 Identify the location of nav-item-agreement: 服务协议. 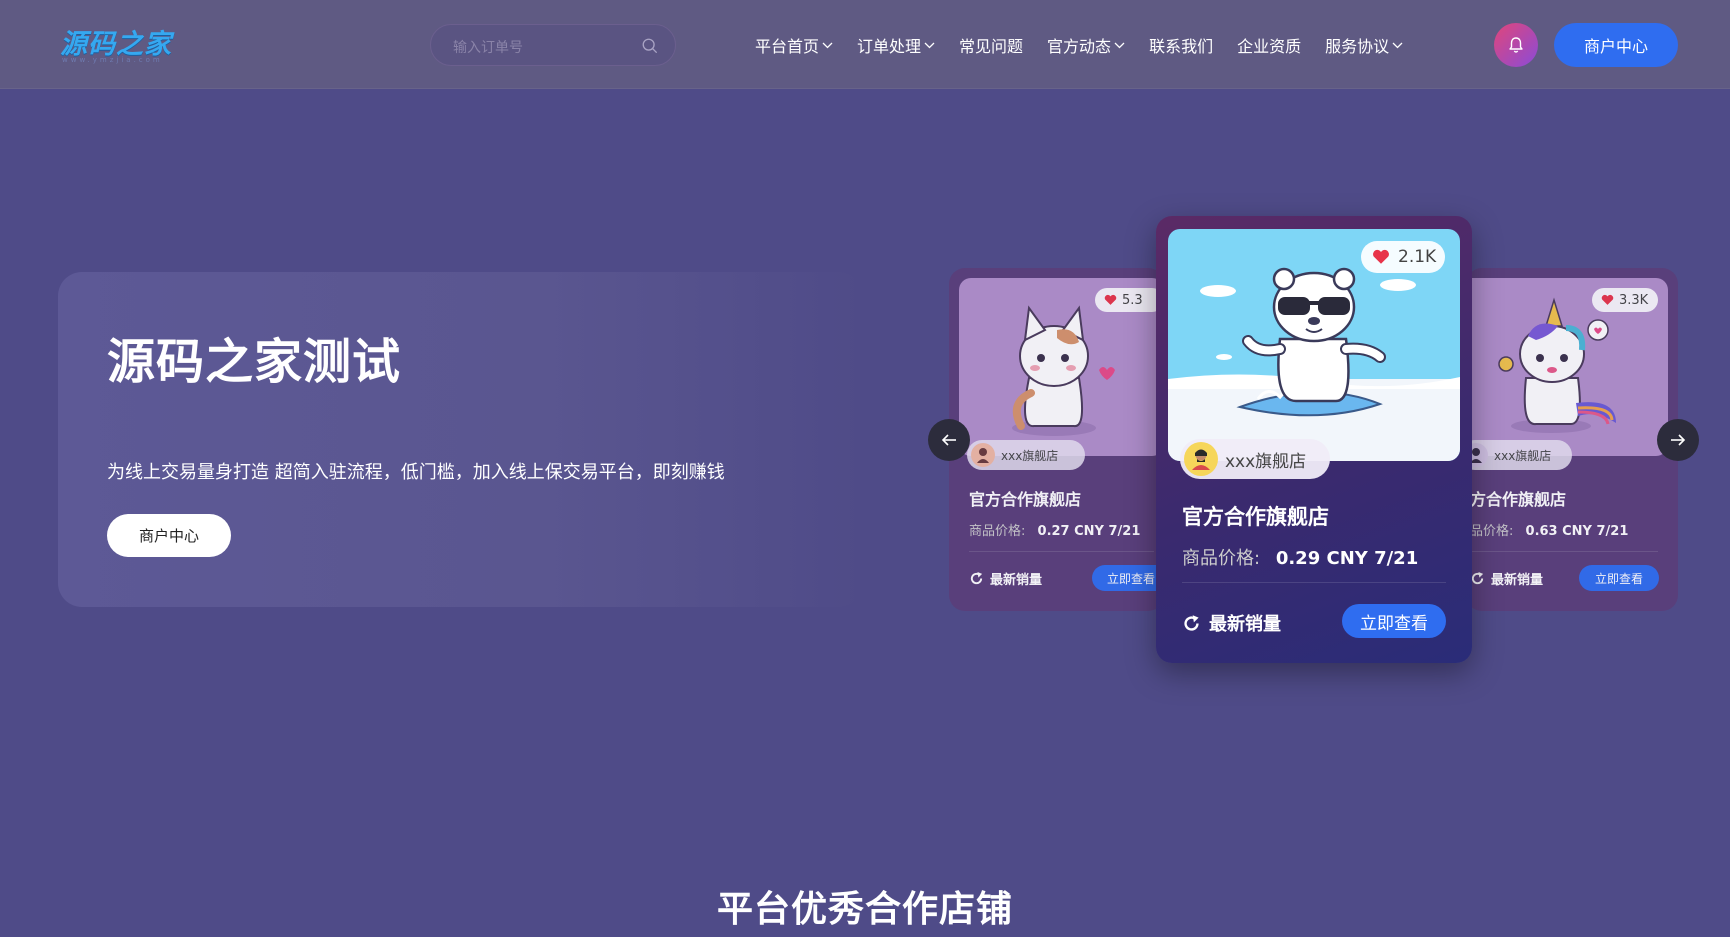
(1364, 45).